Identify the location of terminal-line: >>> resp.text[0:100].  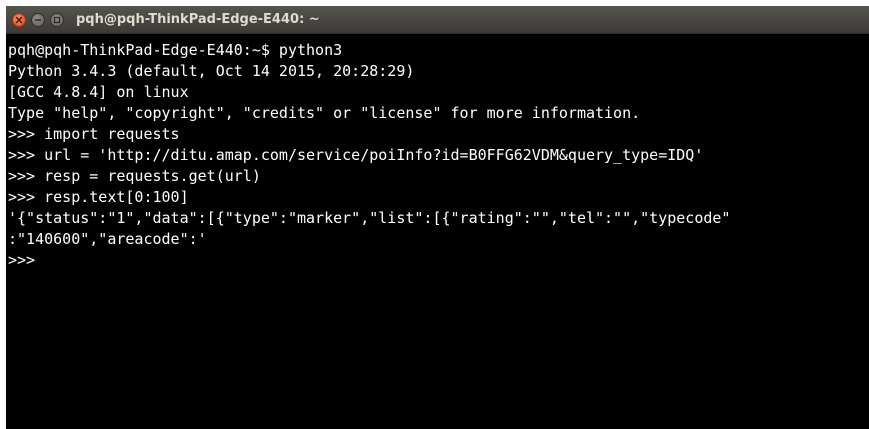
(98, 197).